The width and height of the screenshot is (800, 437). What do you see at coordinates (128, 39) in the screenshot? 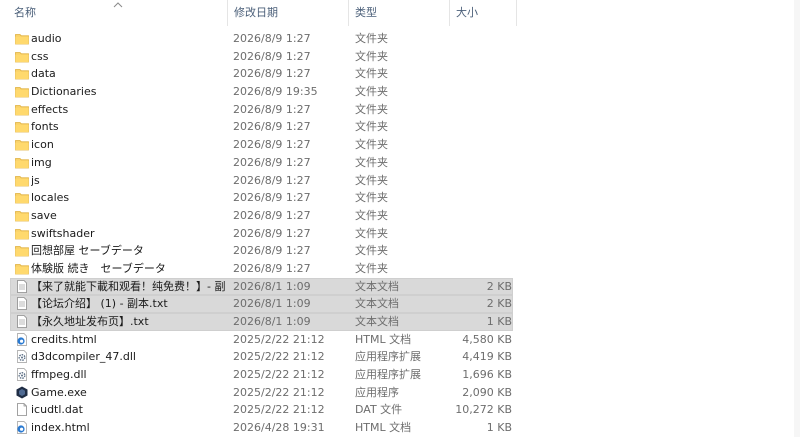
I see `file-name: audio` at bounding box center [128, 39].